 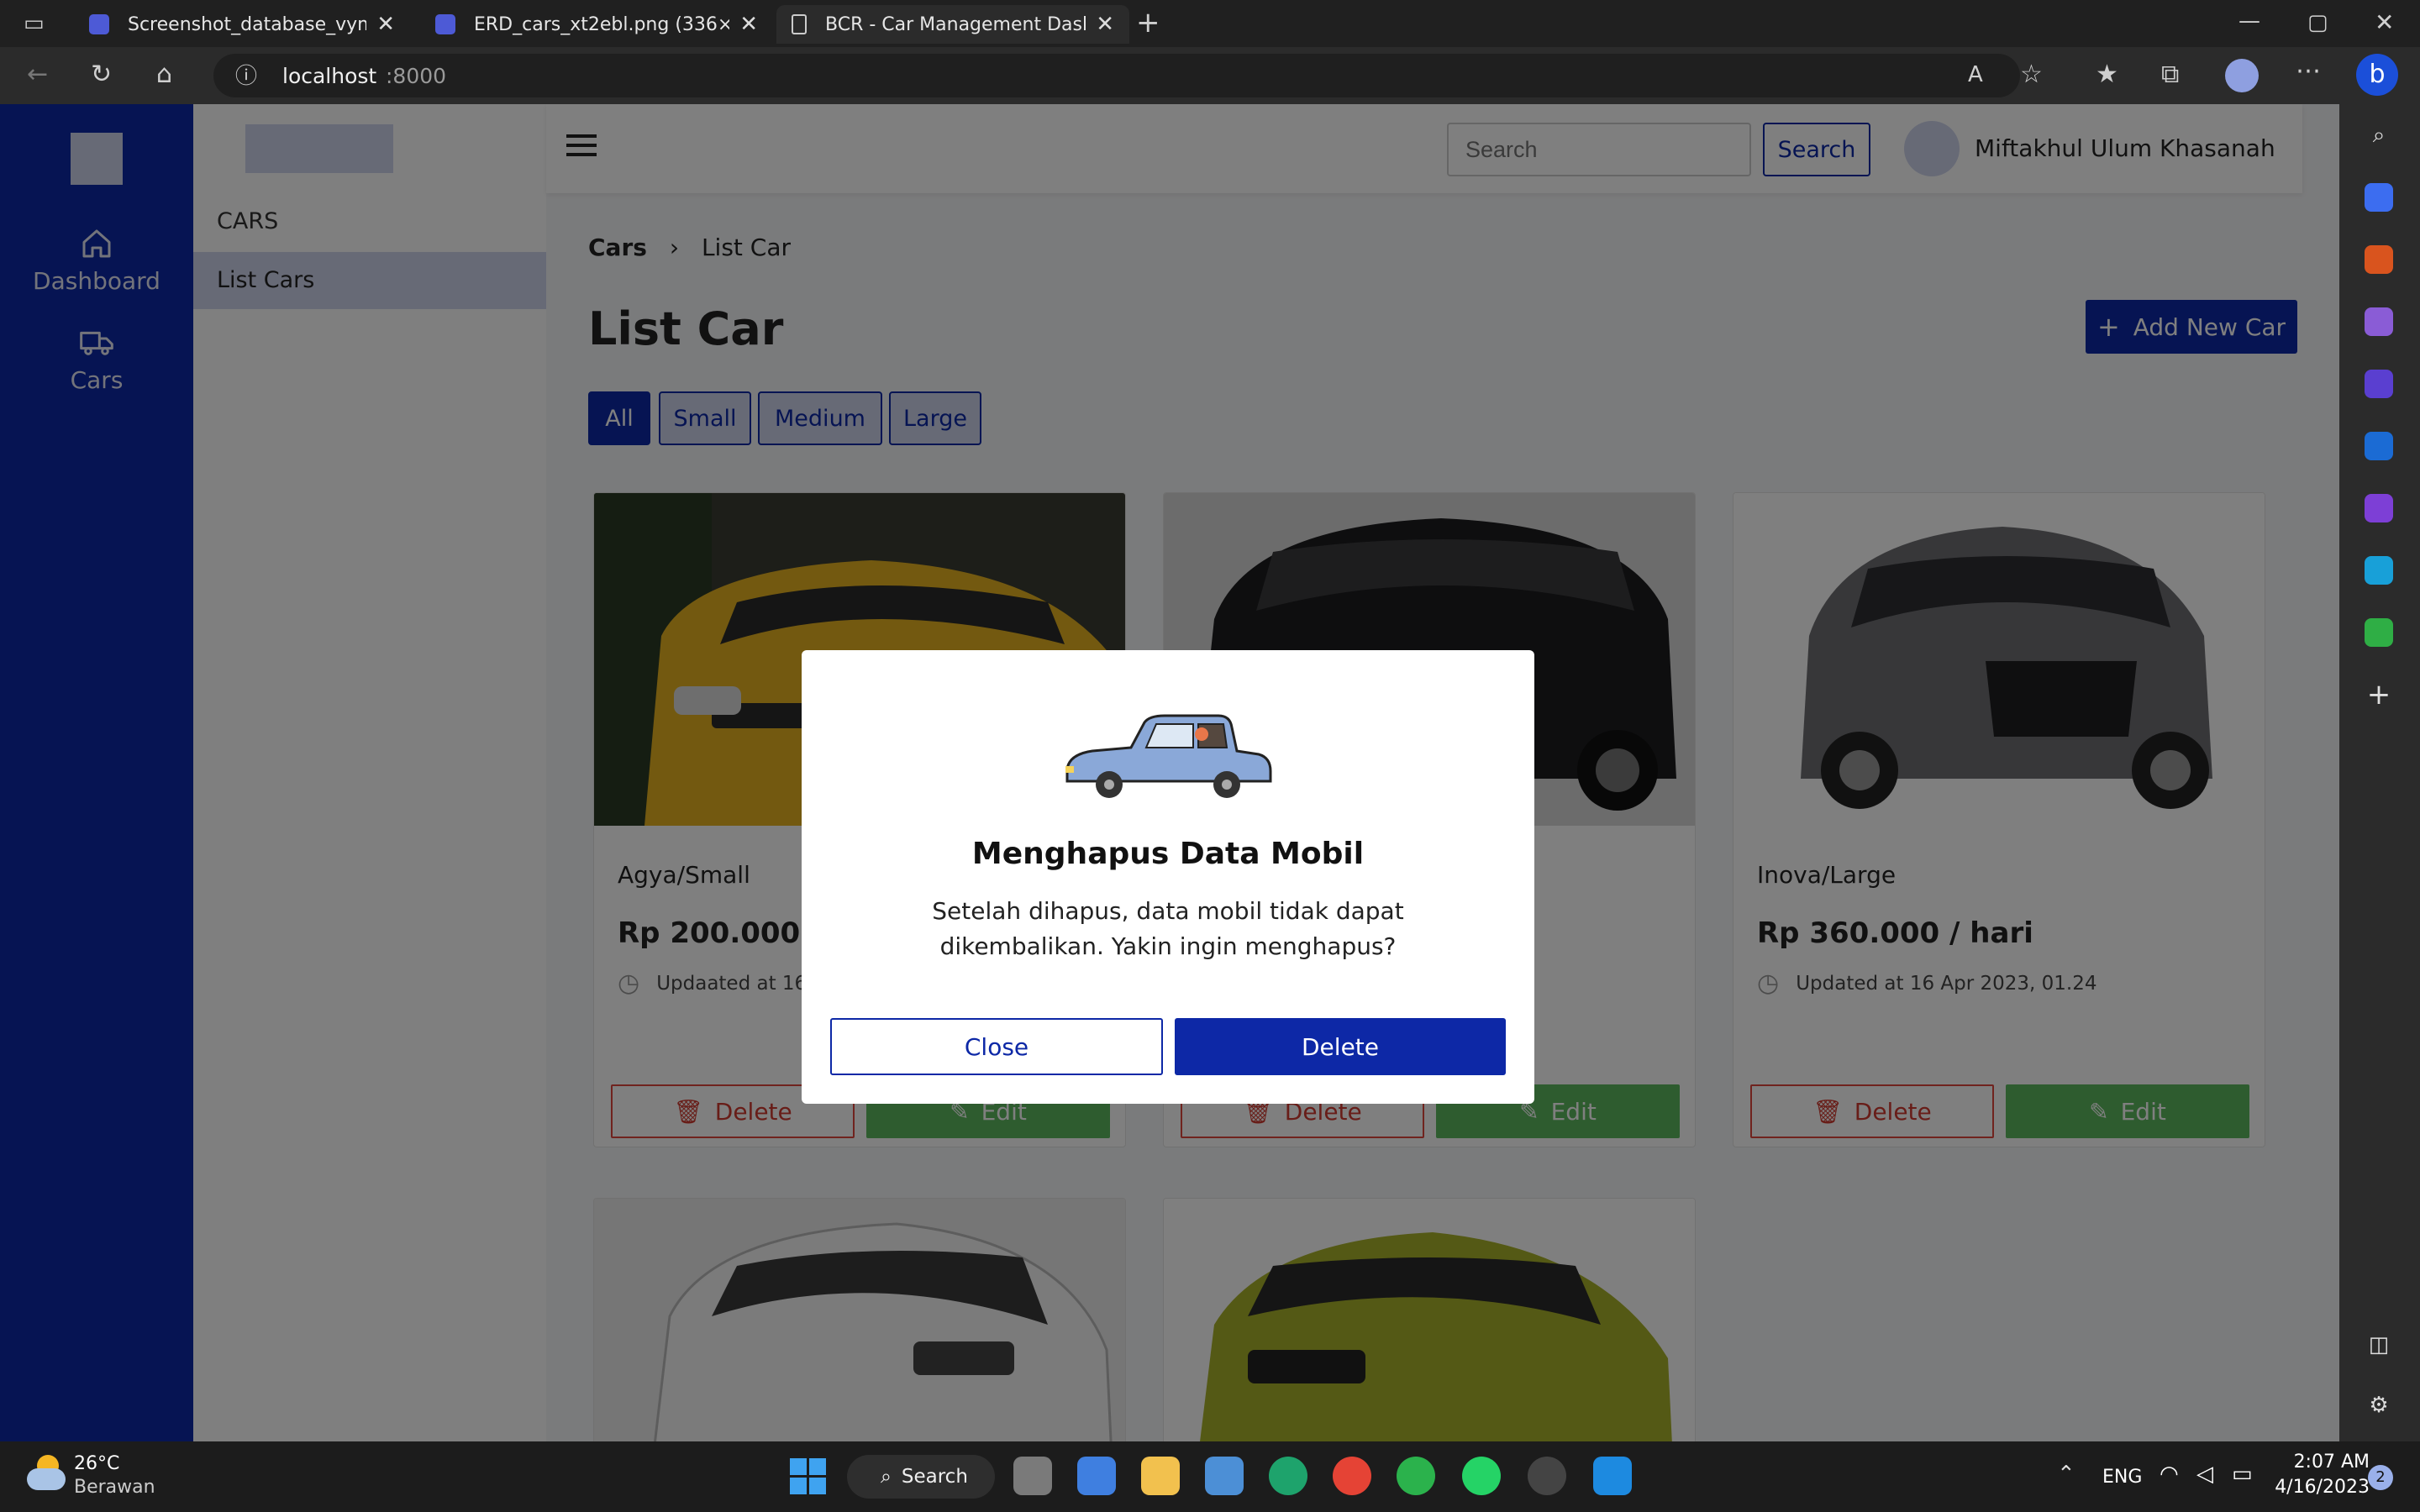 I want to click on vscode-icon, so click(x=1613, y=1476).